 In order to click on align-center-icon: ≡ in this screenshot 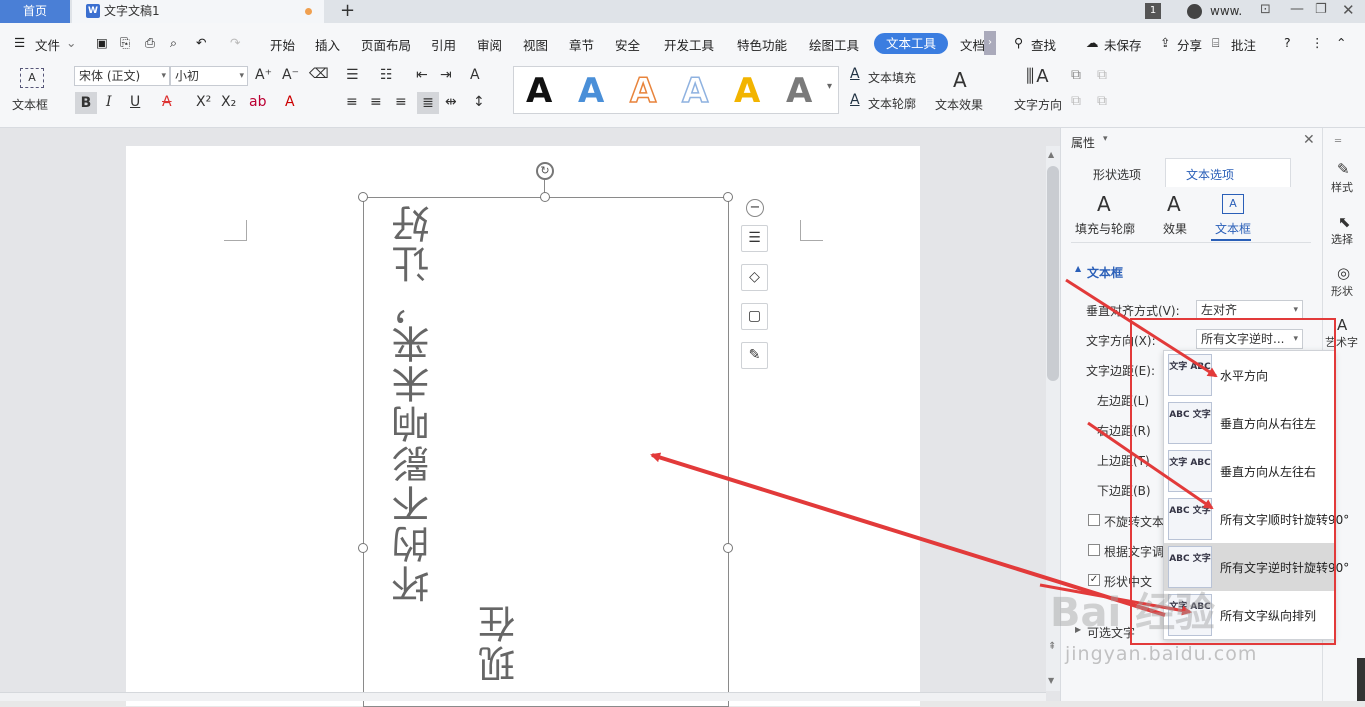, I will do `click(376, 102)`.